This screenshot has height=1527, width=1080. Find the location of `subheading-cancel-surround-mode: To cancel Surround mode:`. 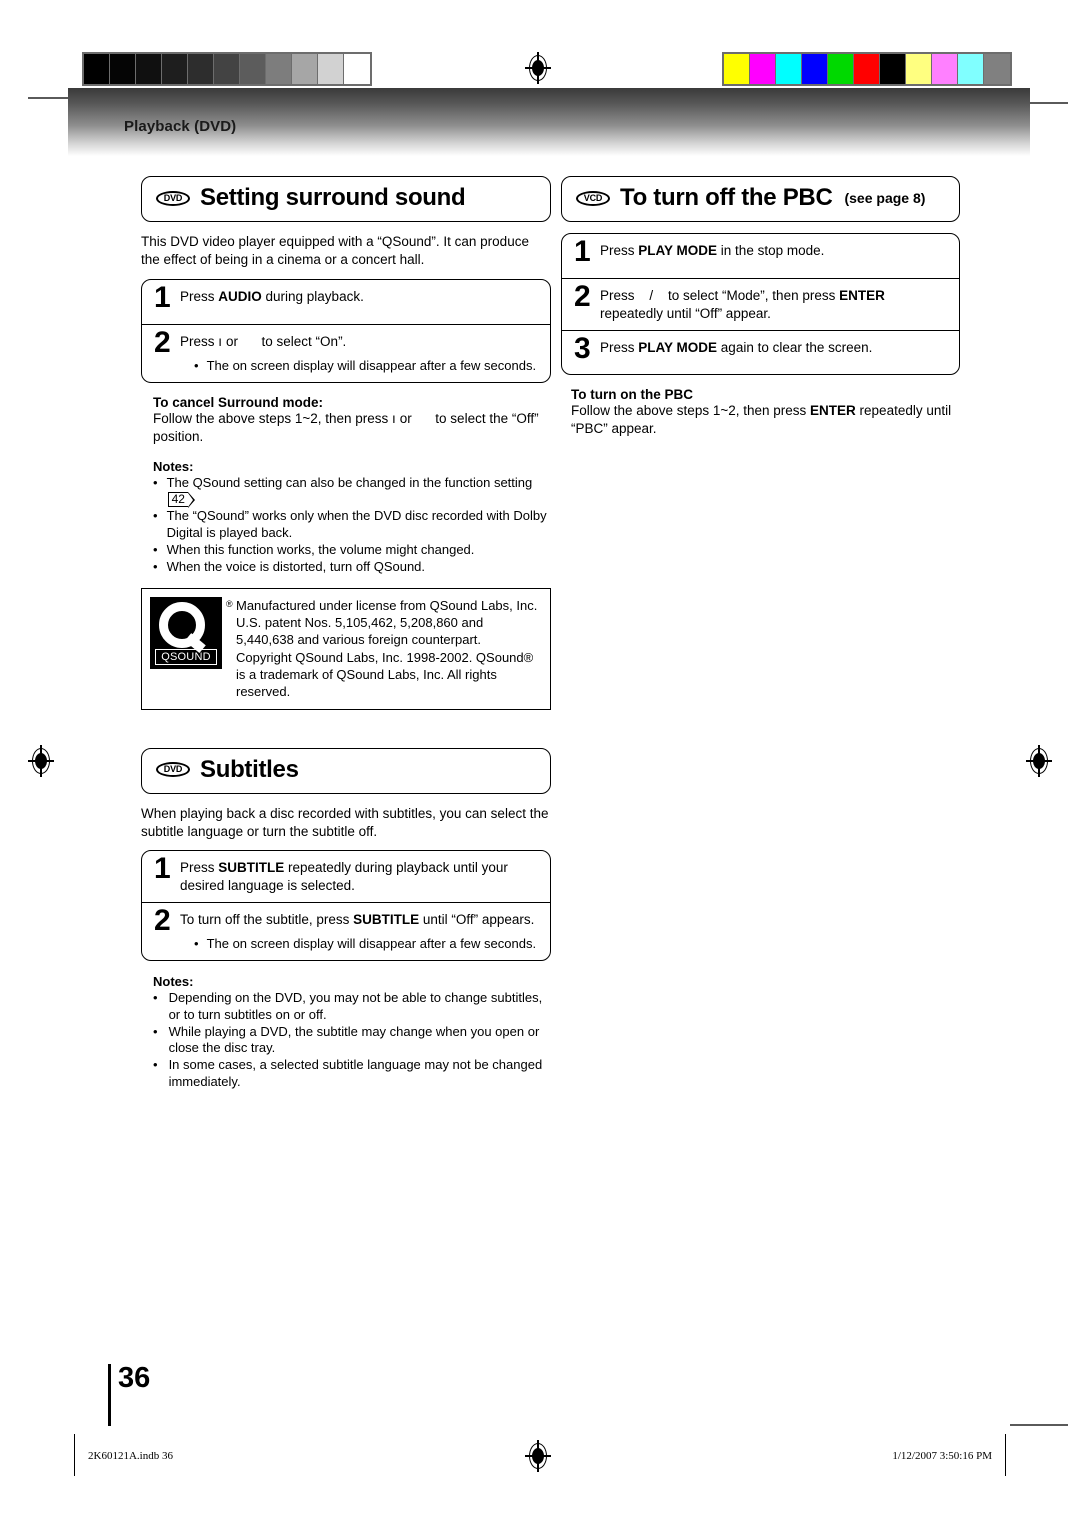

subheading-cancel-surround-mode: To cancel Surround mode: is located at coordinates (238, 402).